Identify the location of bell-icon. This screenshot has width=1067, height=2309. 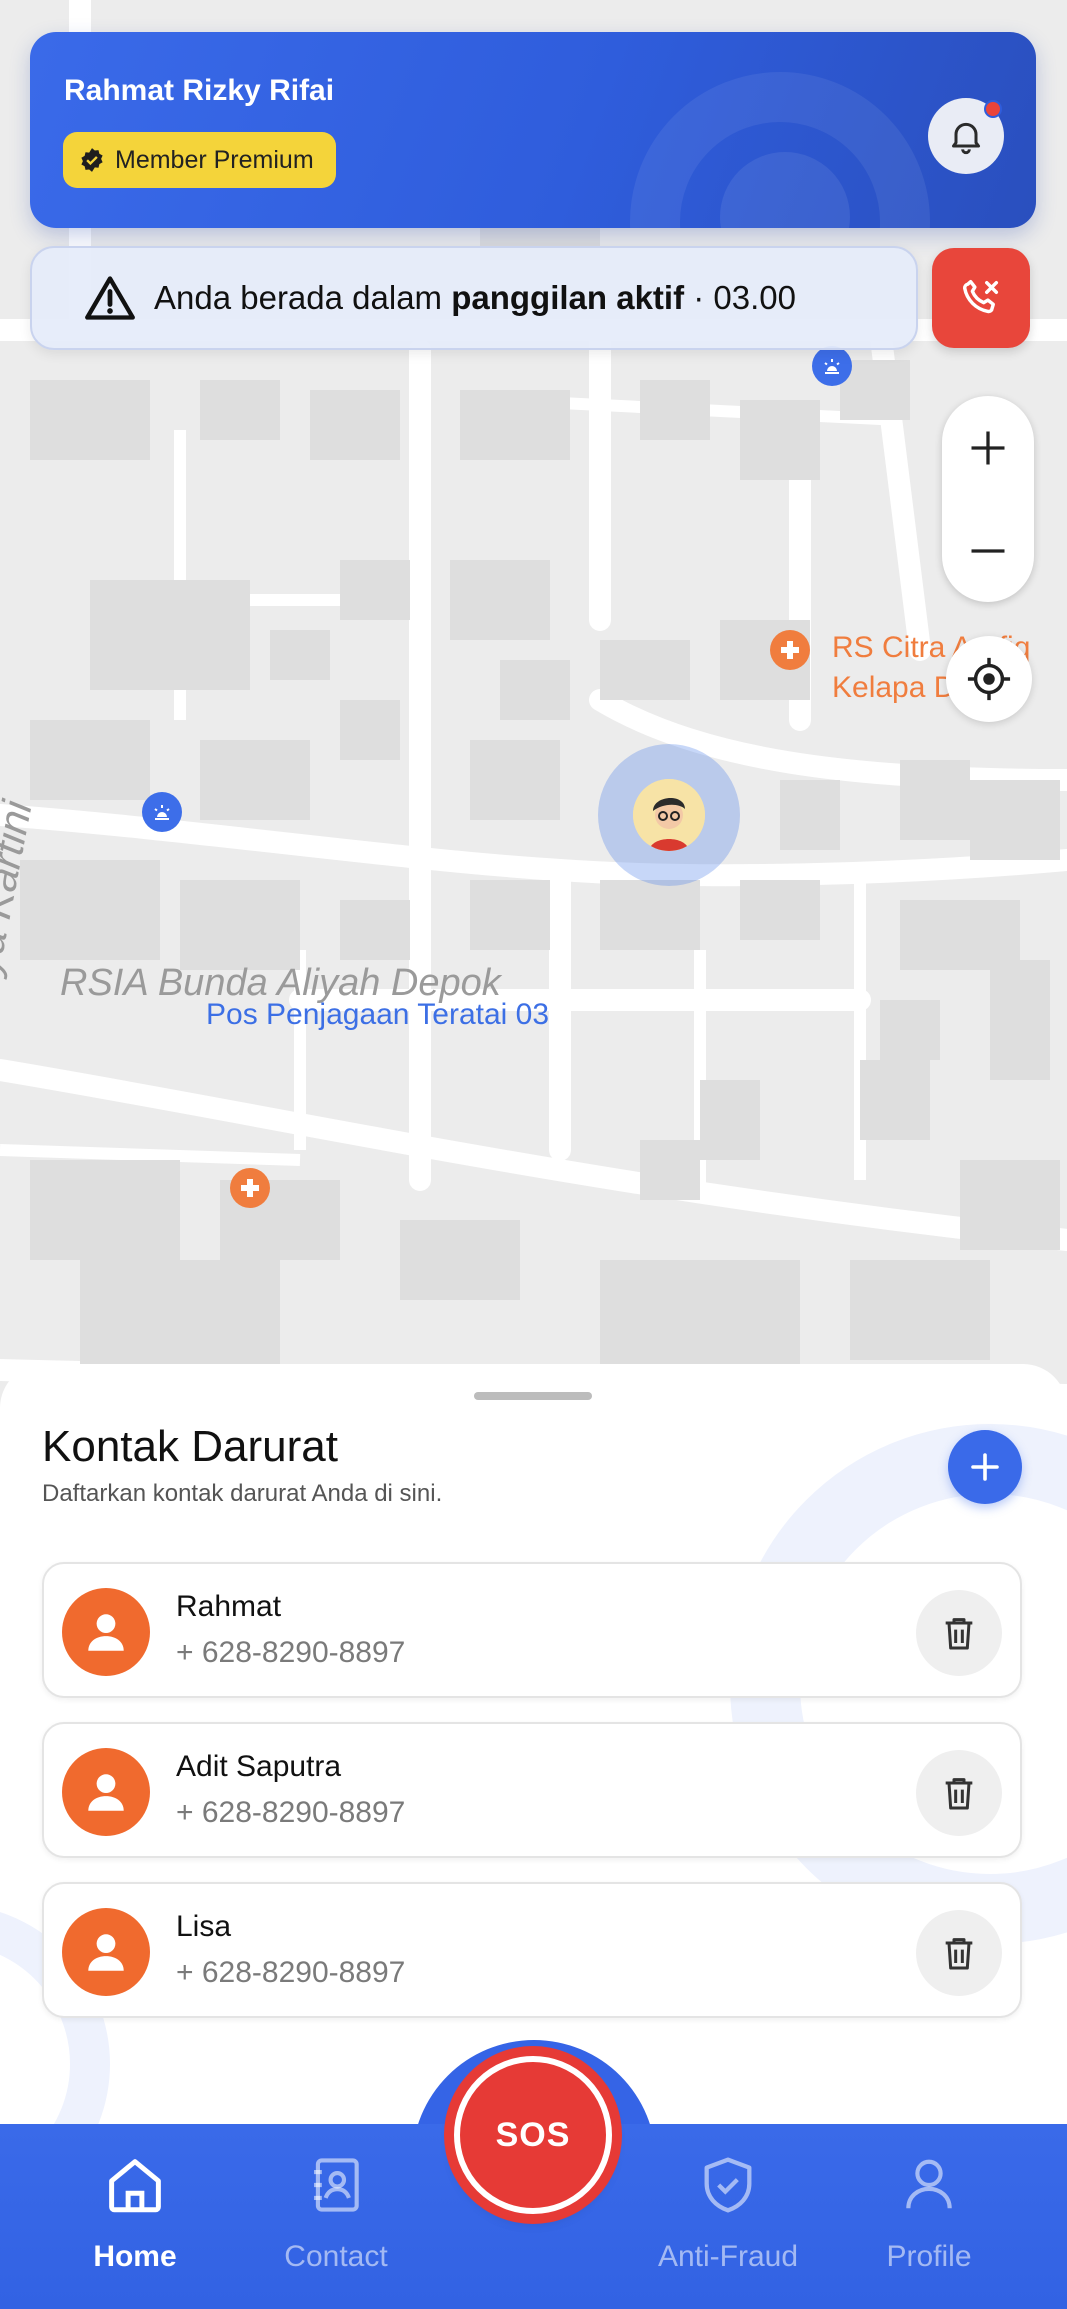
(966, 138).